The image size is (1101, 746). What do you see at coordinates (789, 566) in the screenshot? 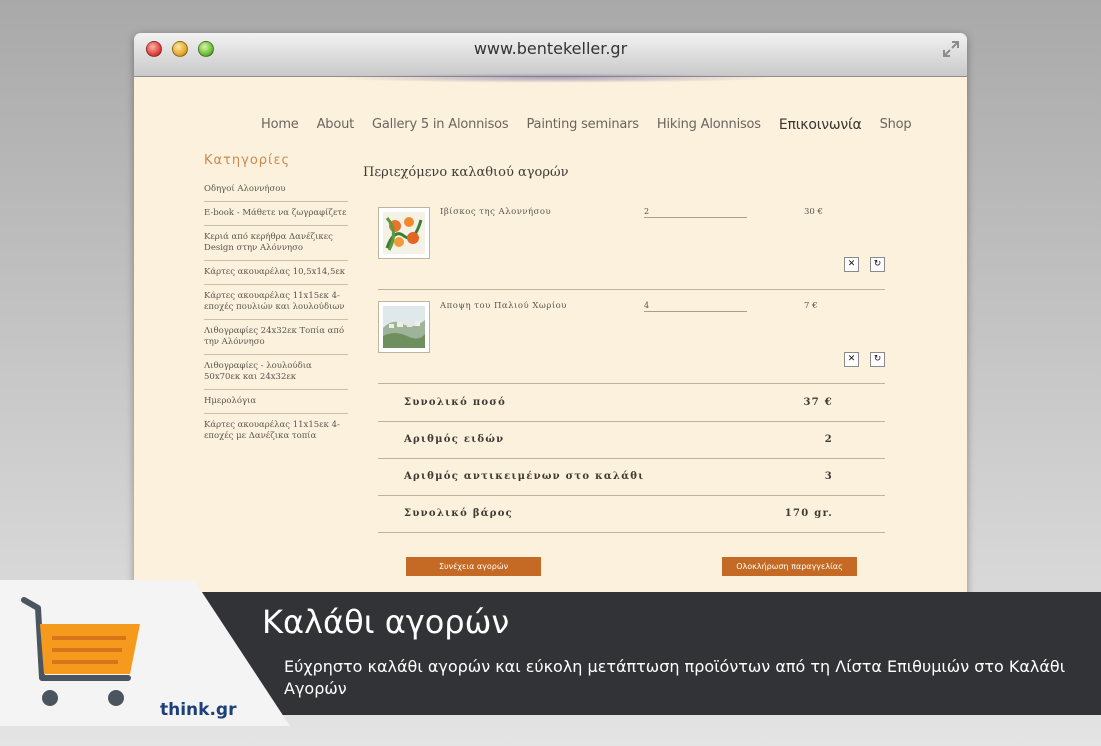
I see `checkout-button: Ολοκλήρωση παραγγελίας` at bounding box center [789, 566].